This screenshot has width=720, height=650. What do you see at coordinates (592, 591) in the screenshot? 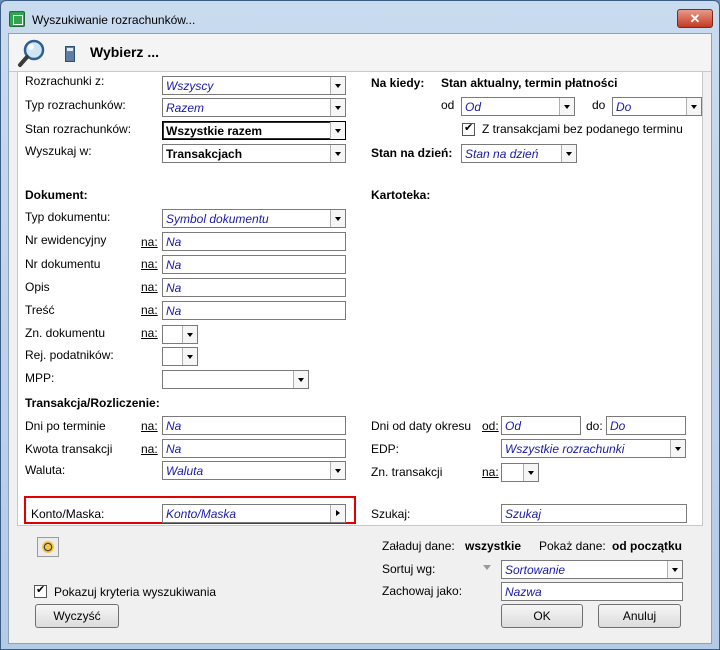
I see `zachowaj-input: Nazwa` at bounding box center [592, 591].